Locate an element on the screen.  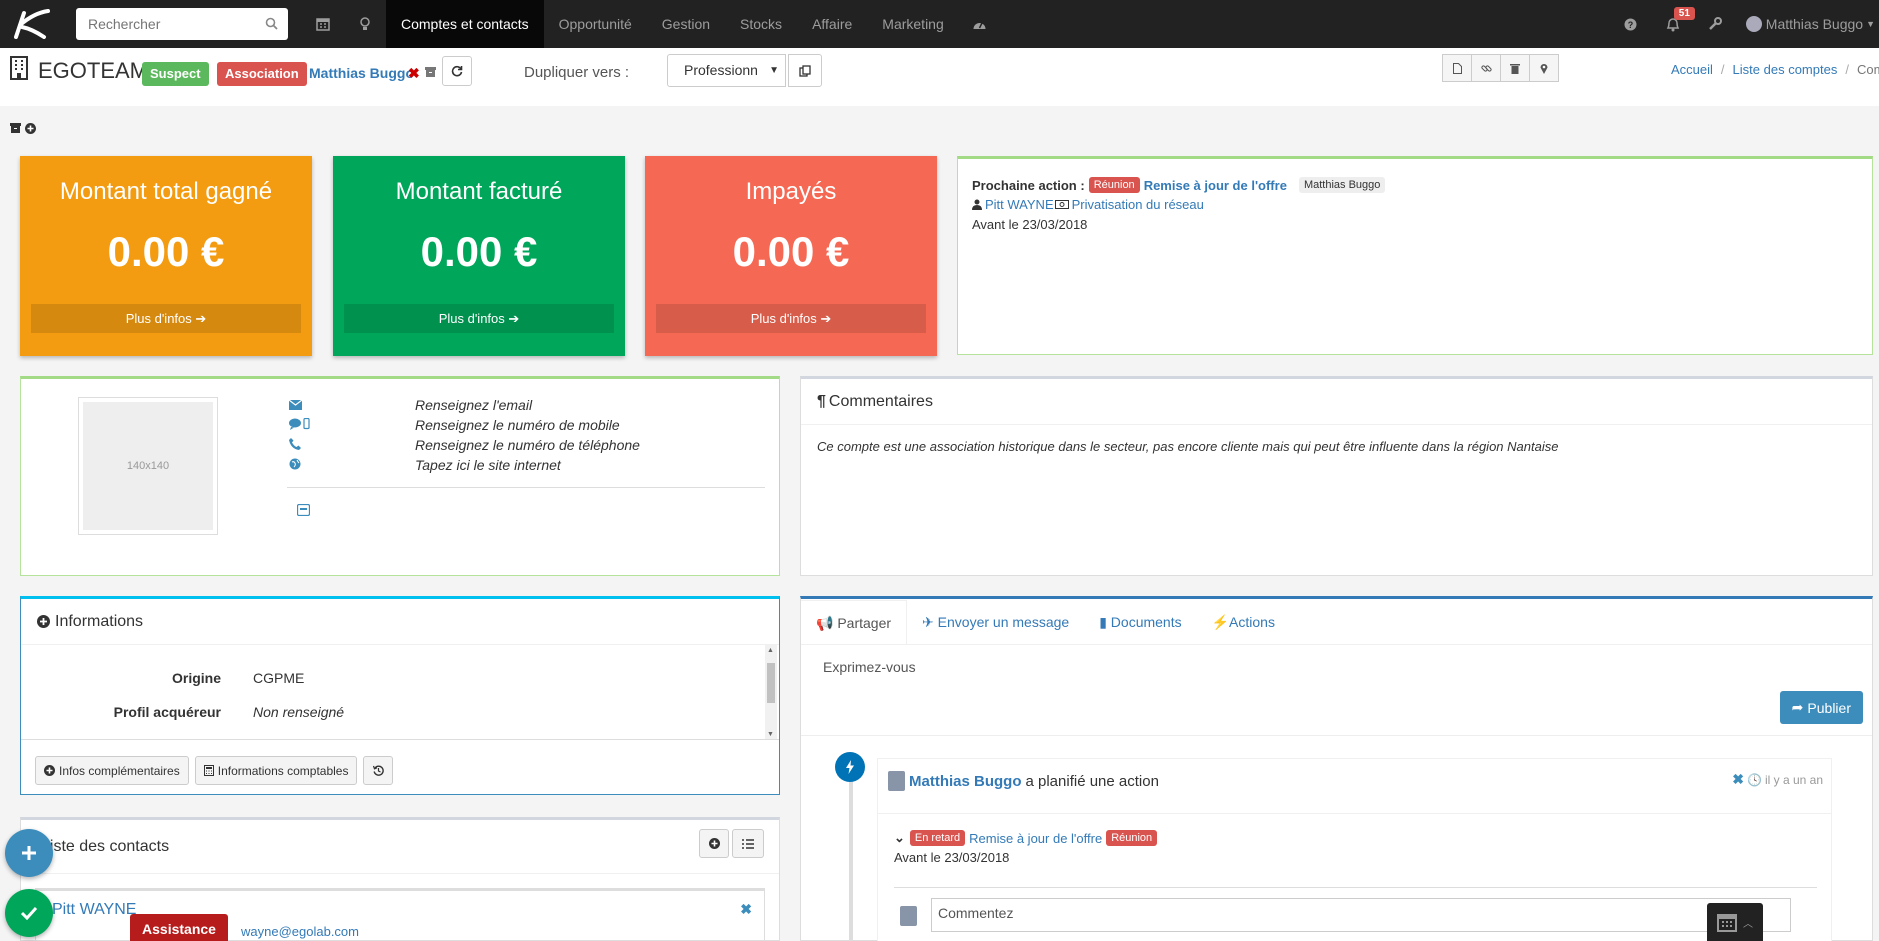
breadcrumb-home: Accueil is located at coordinates (1692, 69).